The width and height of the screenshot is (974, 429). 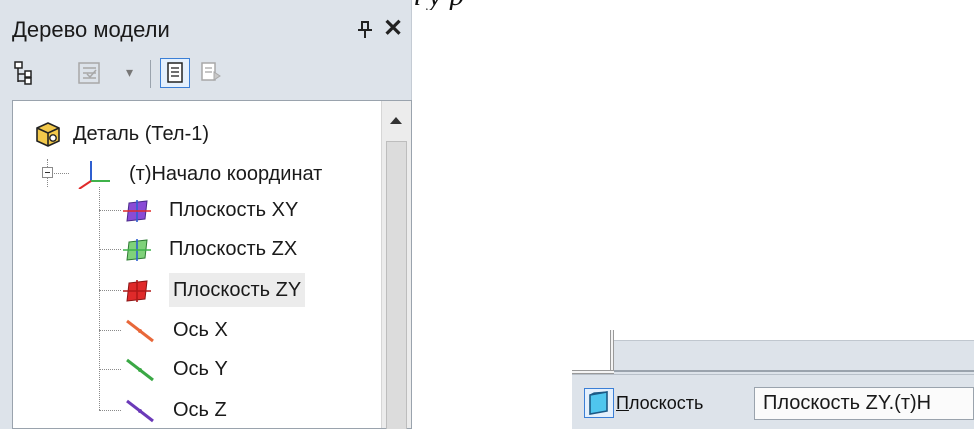 I want to click on tree-item-label: Деталь (Тел-1), so click(x=141, y=134).